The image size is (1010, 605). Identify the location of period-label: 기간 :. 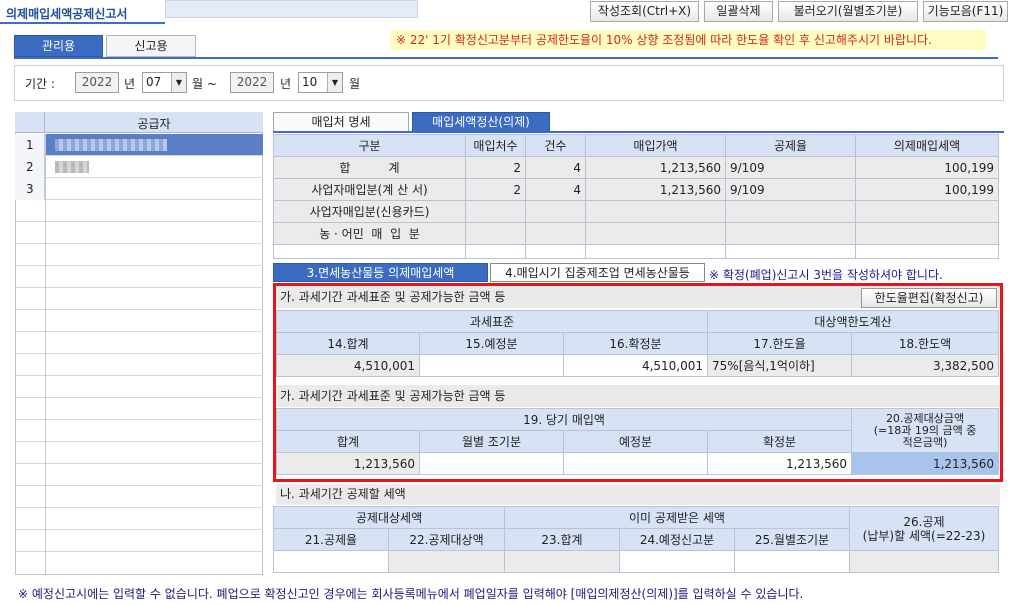
(40, 84).